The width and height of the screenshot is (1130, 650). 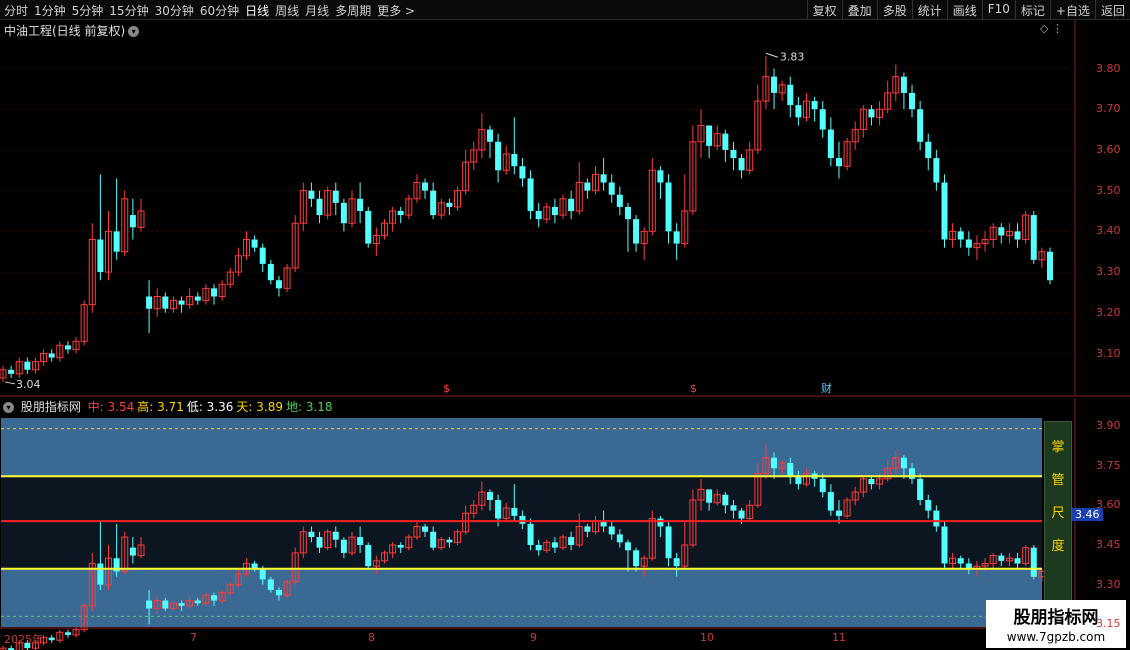 I want to click on gauge-char: 掌, so click(x=1058, y=447).